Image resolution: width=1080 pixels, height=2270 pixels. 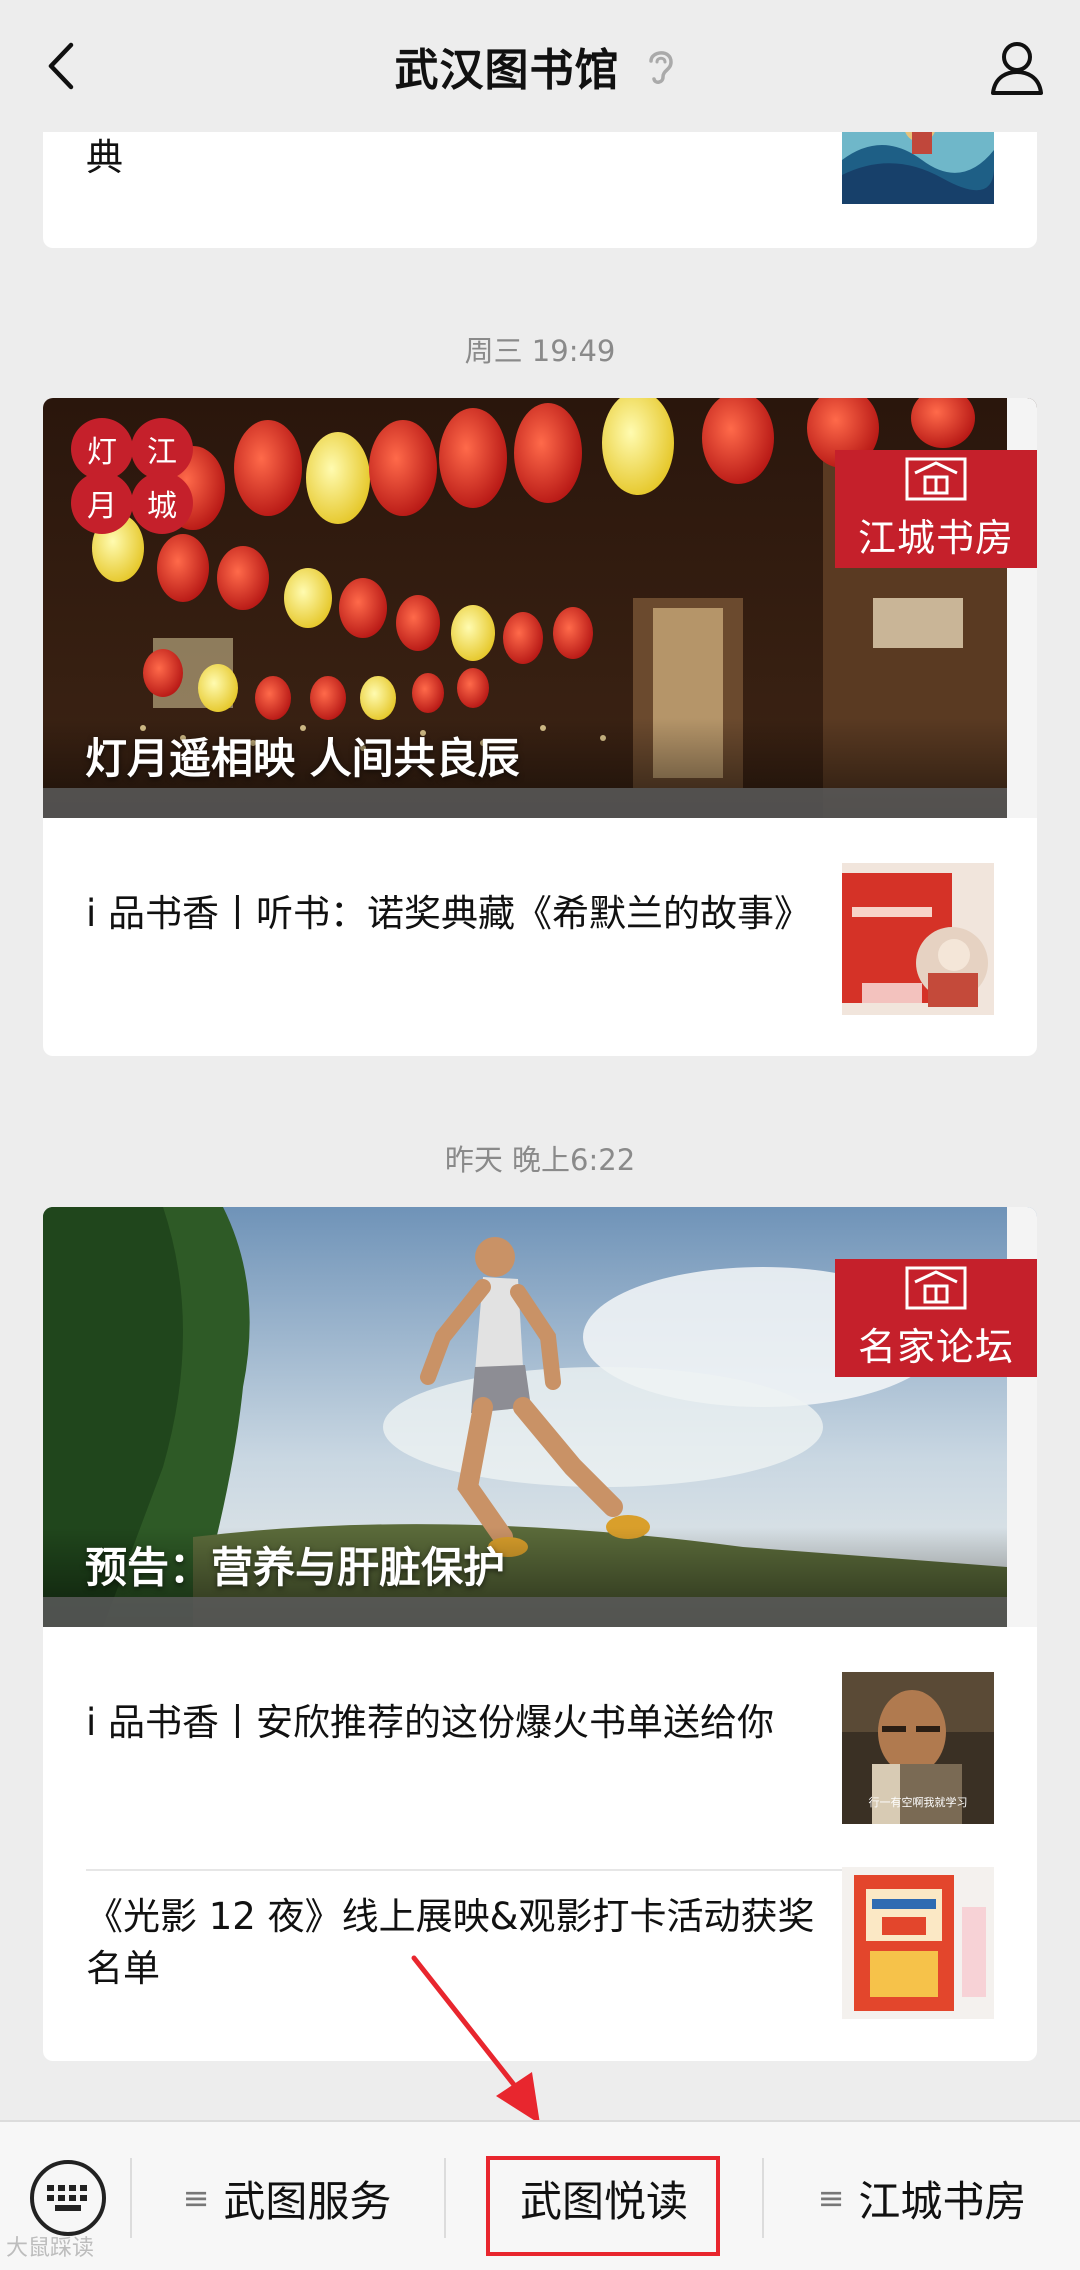 I want to click on thumbnail-subtitle: 行一有空啊我就学习, so click(x=918, y=1802).